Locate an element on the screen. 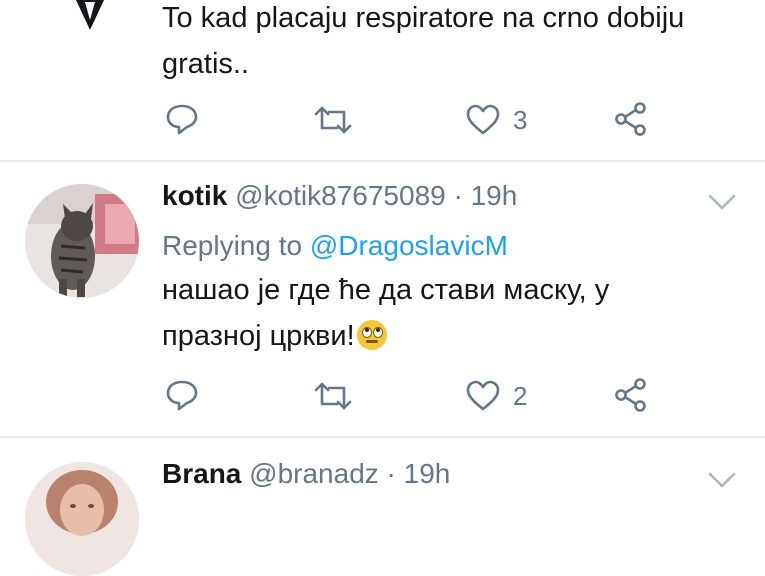 This screenshot has height=576, width=765. pin-icon is located at coordinates (90, 15).